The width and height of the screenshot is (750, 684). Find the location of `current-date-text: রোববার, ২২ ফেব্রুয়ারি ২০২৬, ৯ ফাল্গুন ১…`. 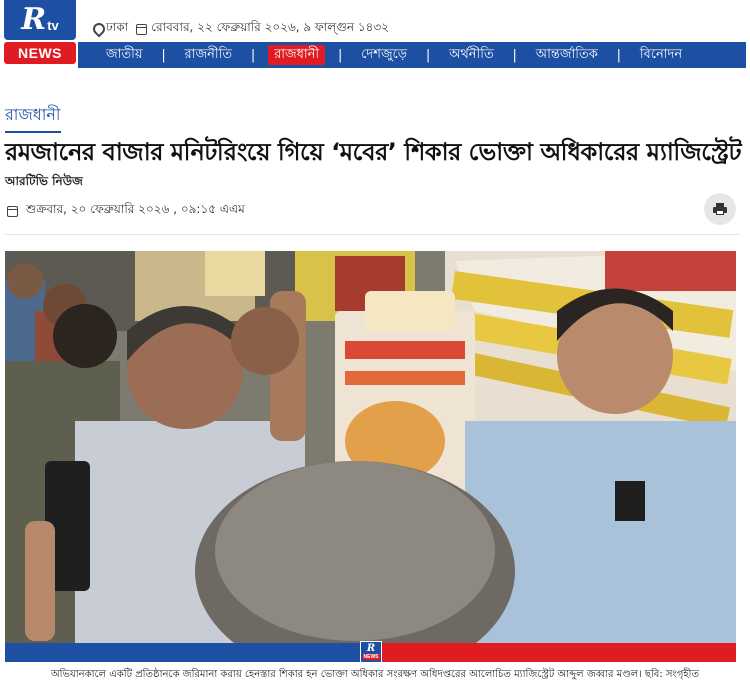

current-date-text: রোববার, ২২ ফেব্রুয়ারি ২০২৬, ৯ ফাল্গুন ১… is located at coordinates (270, 27).